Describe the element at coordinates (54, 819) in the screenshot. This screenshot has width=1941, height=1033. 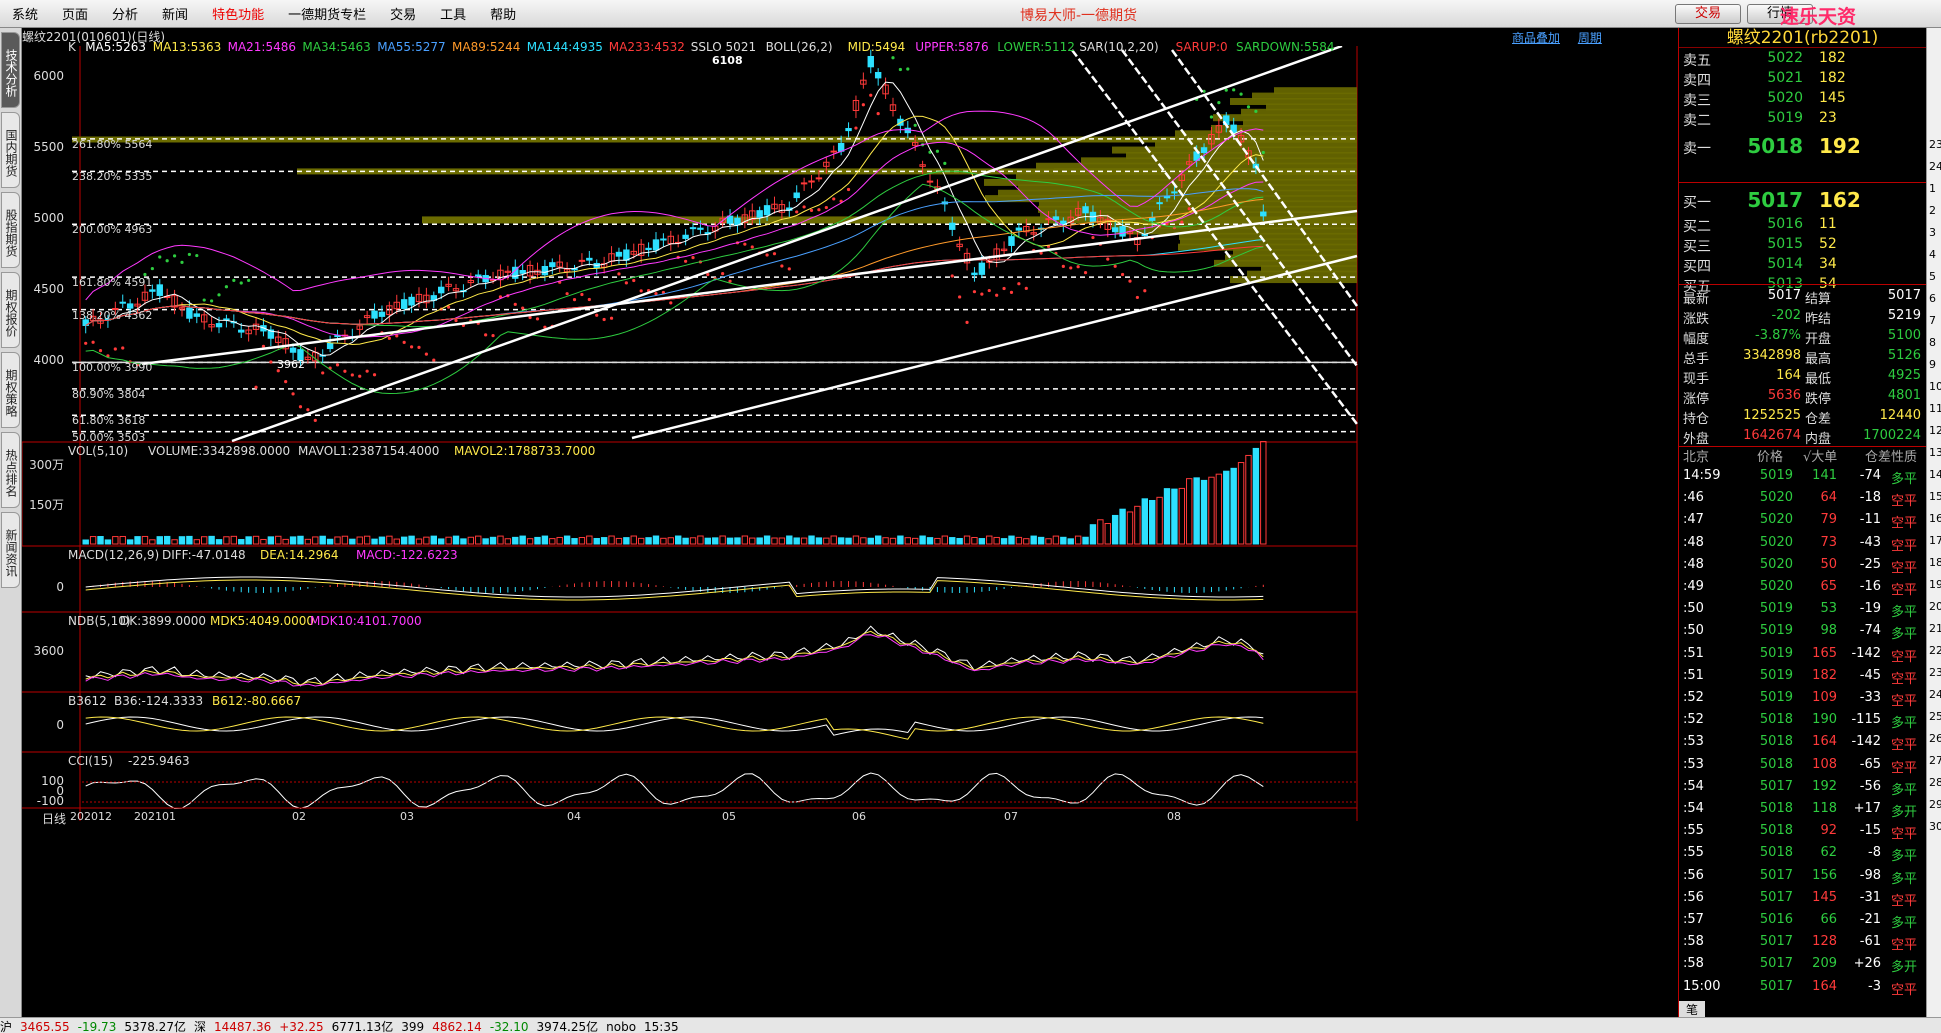
I see `x-axis-label: 日线` at that location.